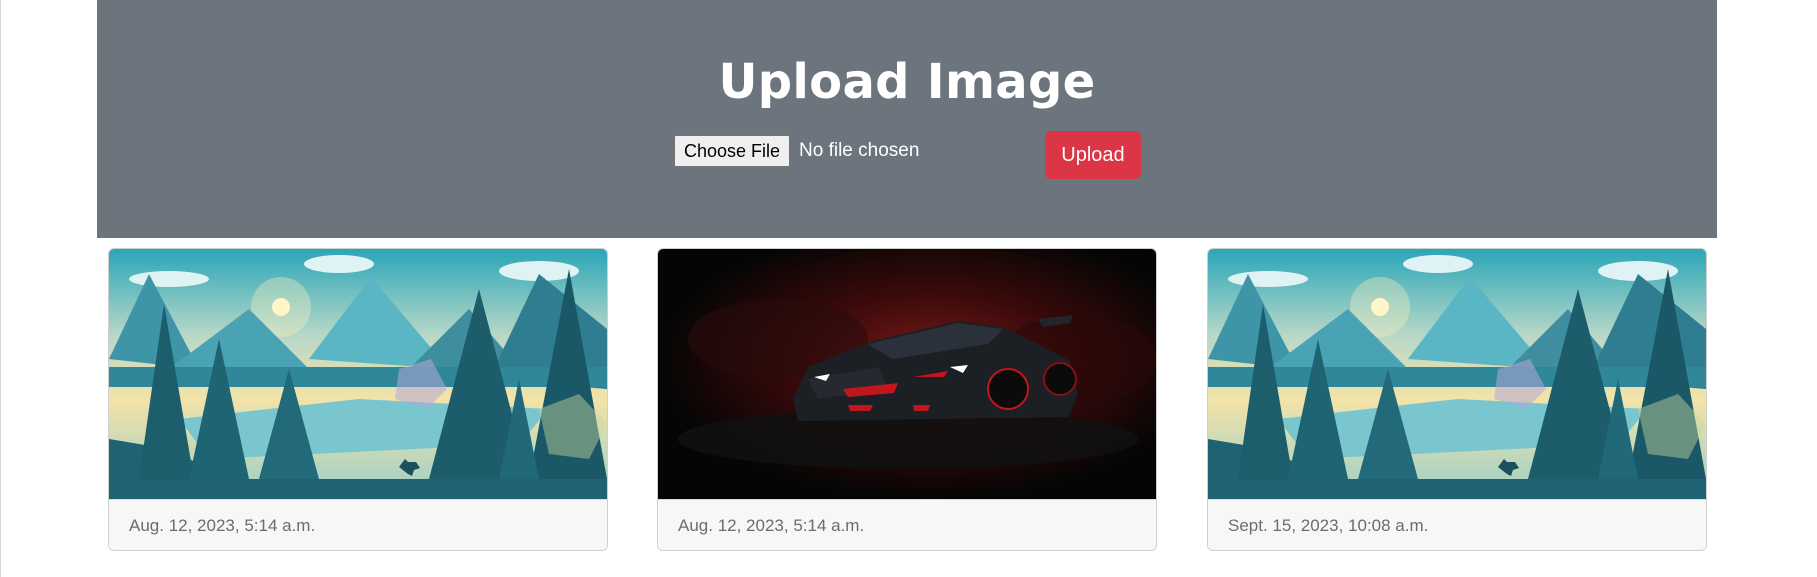 The image size is (1817, 577). What do you see at coordinates (907, 82) in the screenshot?
I see `page-title: Upload Image` at bounding box center [907, 82].